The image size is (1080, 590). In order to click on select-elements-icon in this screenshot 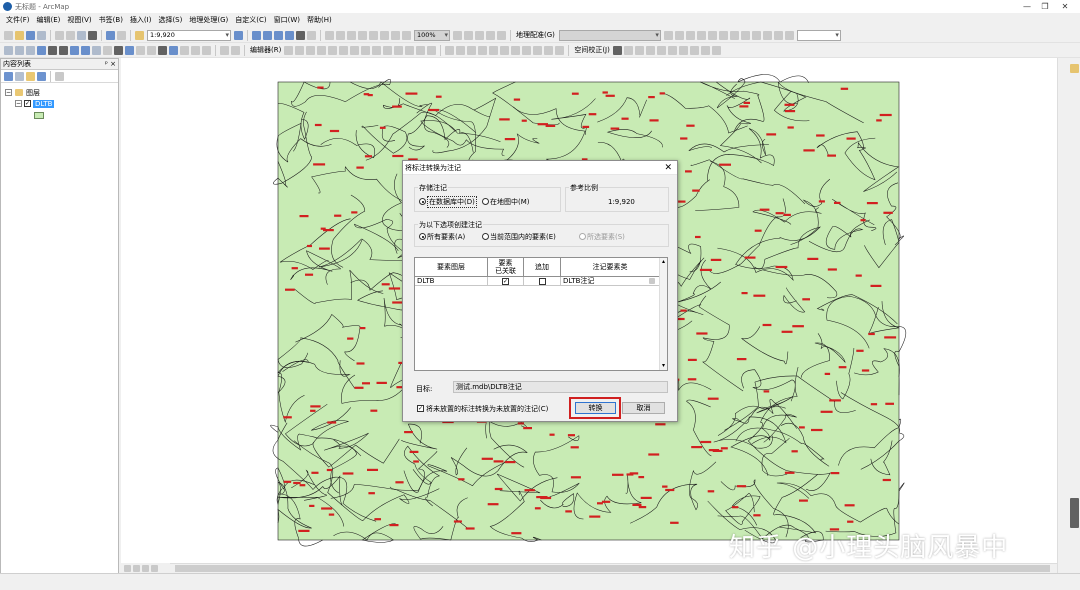, I will do `click(118, 50)`.